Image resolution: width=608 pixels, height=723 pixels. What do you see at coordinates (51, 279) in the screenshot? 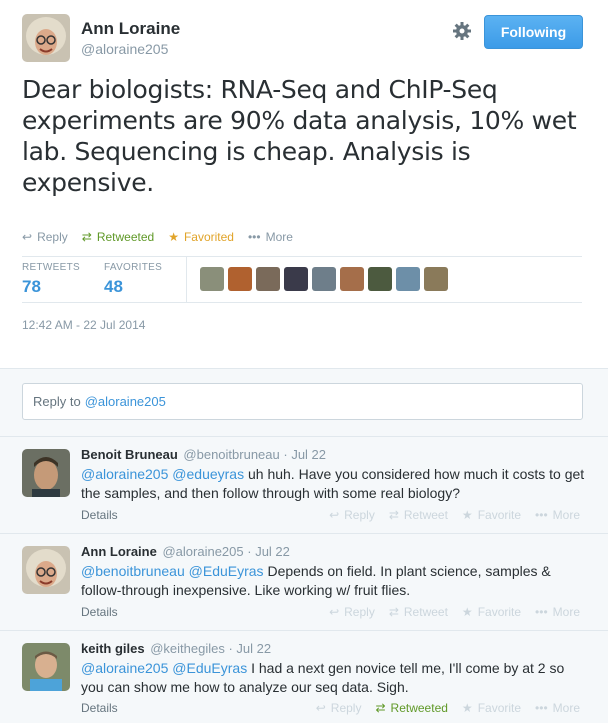
I see `retweets-stat: RETWEETS 78` at bounding box center [51, 279].